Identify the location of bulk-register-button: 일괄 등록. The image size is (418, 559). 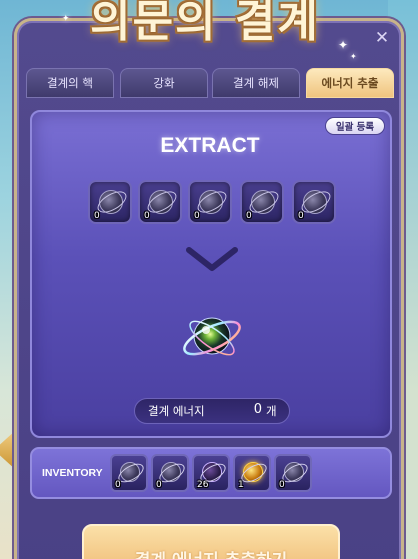
(355, 126).